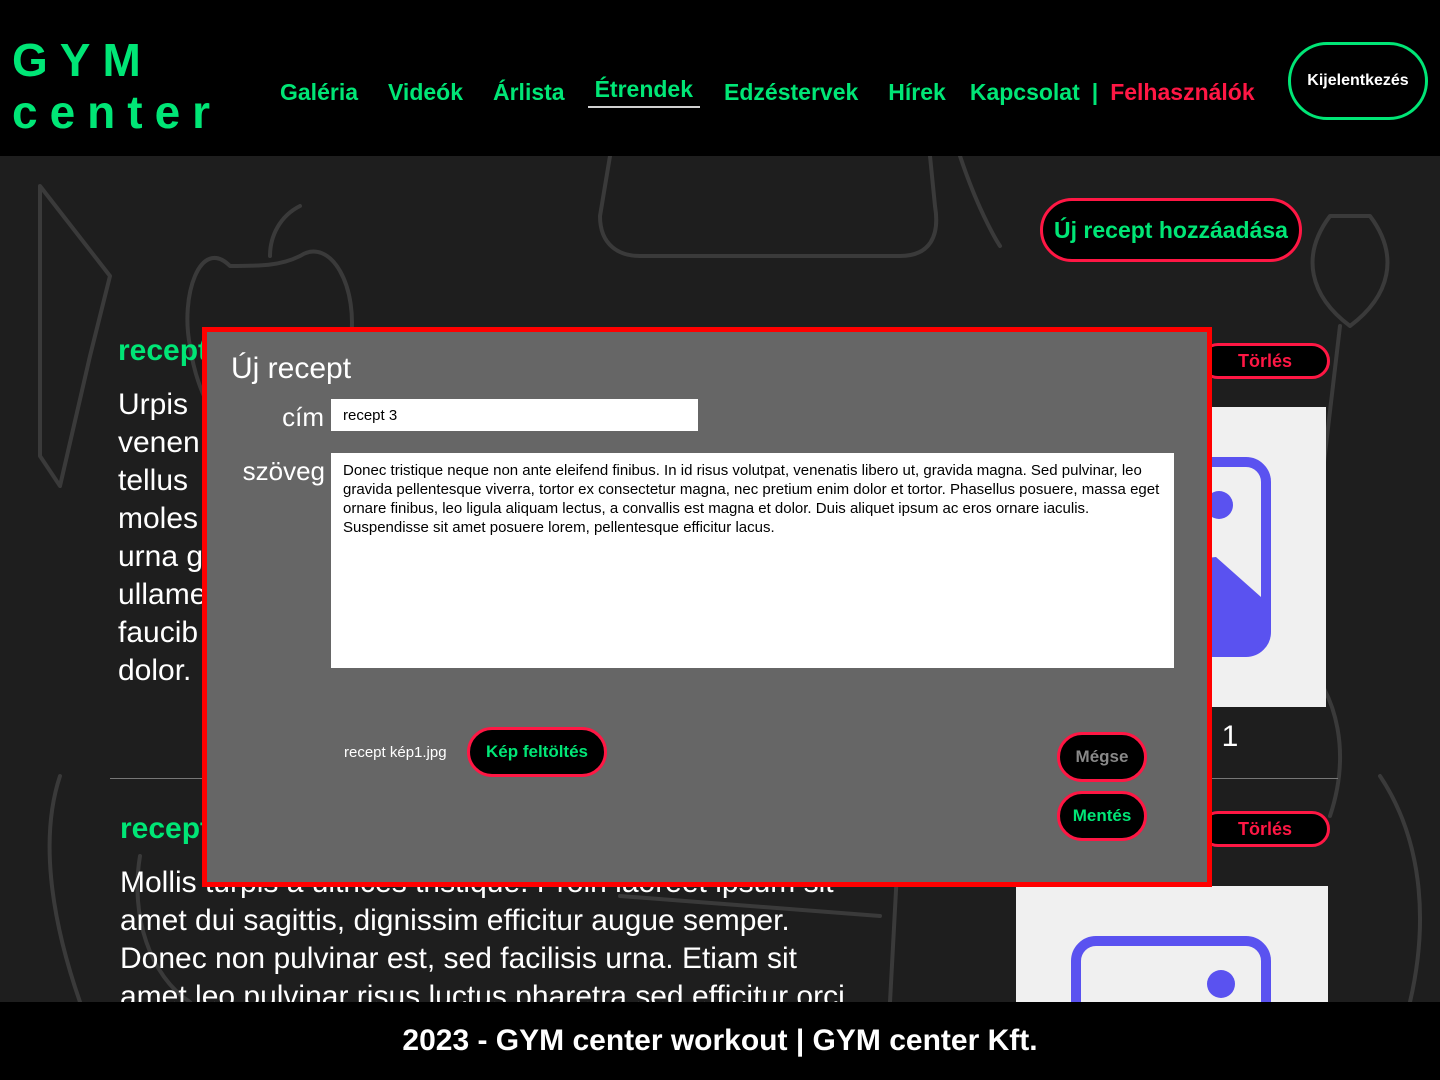 The width and height of the screenshot is (1440, 1080). Describe the element at coordinates (283, 471) in the screenshot. I see `text-field-label: szöveg` at that location.